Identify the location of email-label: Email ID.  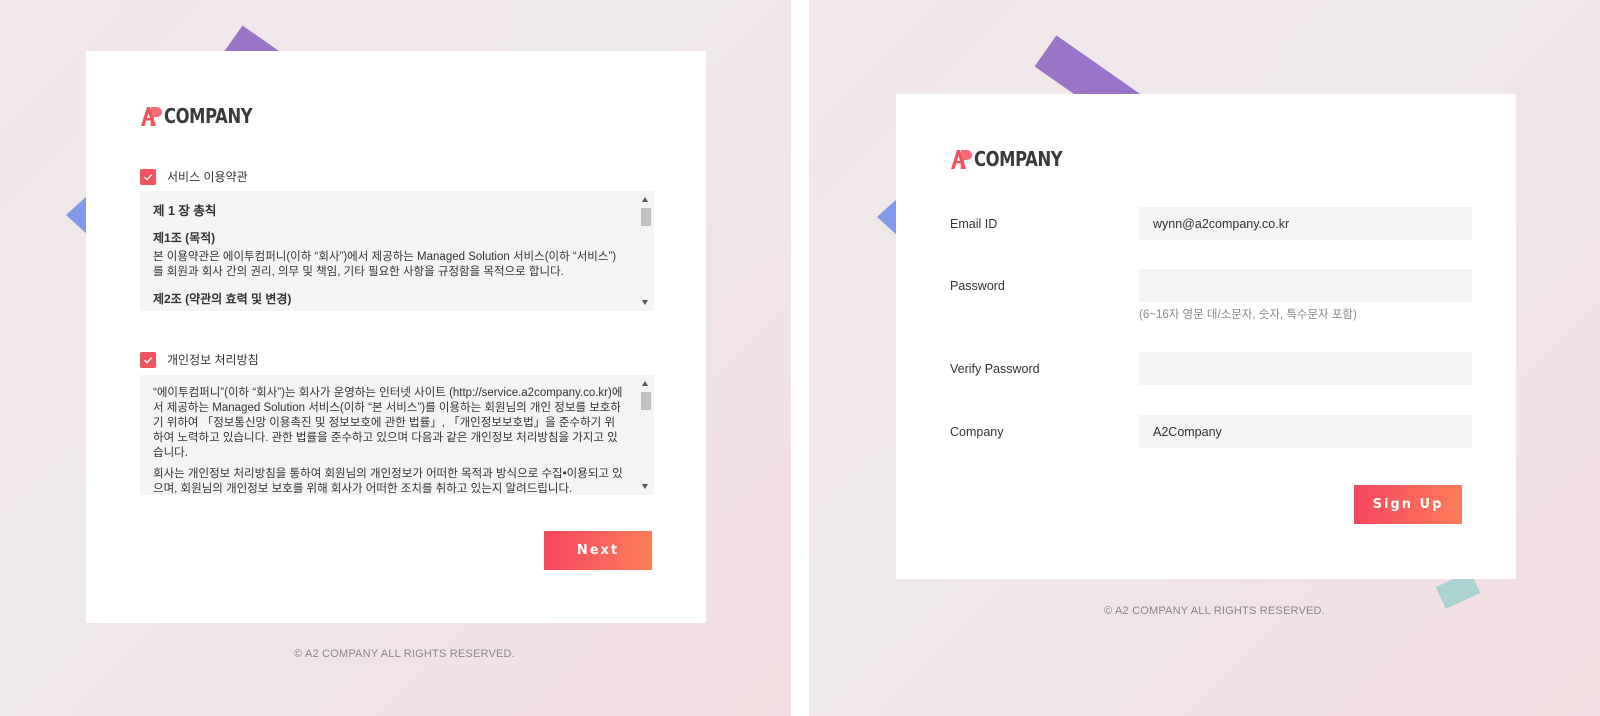
(974, 224).